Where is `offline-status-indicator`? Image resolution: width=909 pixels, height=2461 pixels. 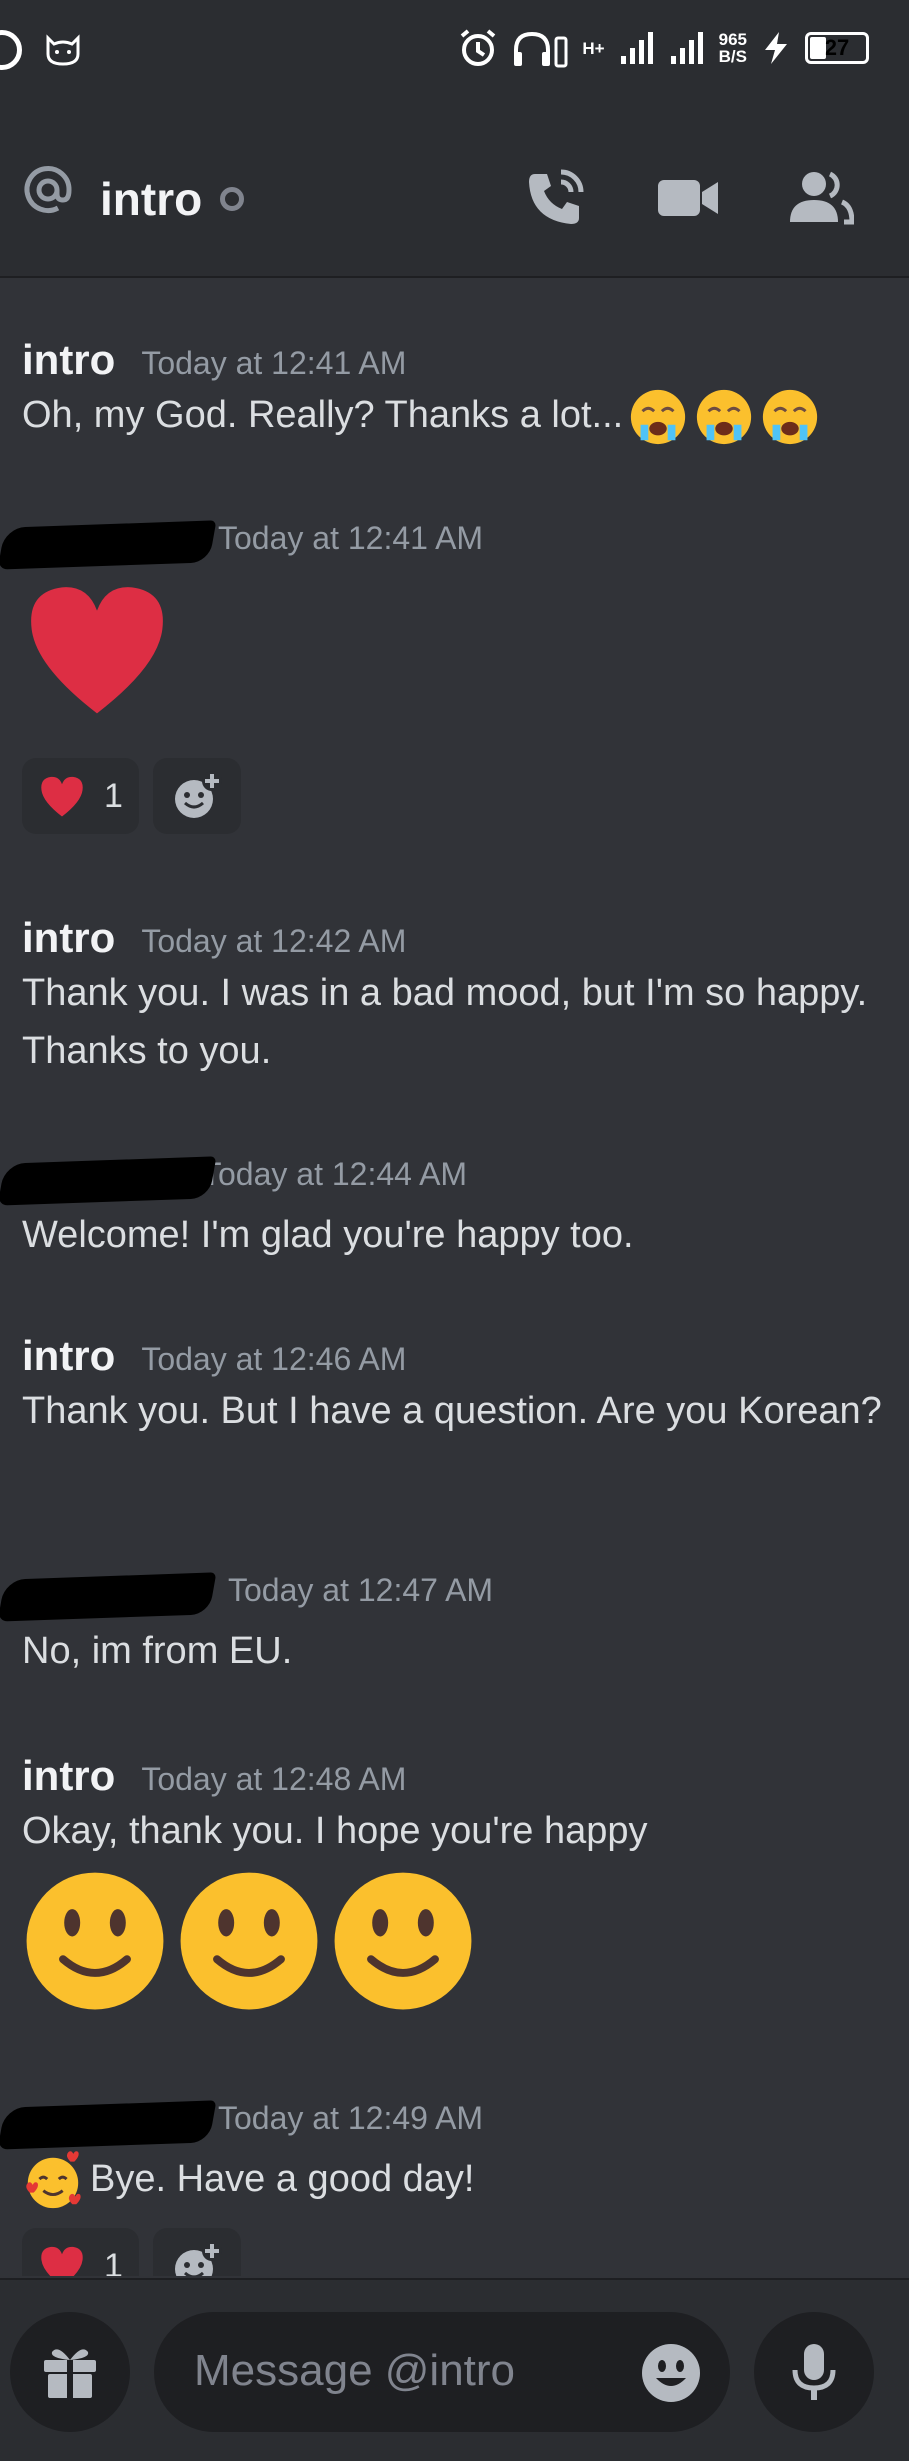
offline-status-indicator is located at coordinates (232, 199).